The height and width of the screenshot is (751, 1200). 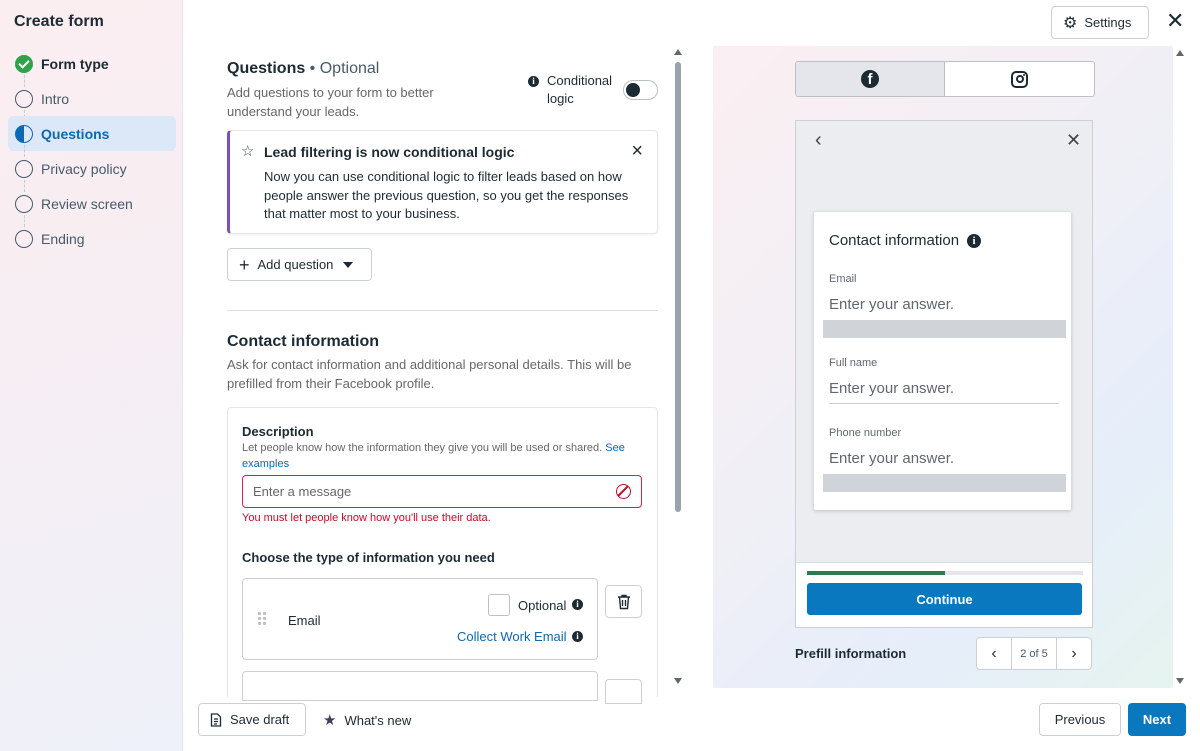 I want to click on step-label: Intro, so click(x=55, y=98).